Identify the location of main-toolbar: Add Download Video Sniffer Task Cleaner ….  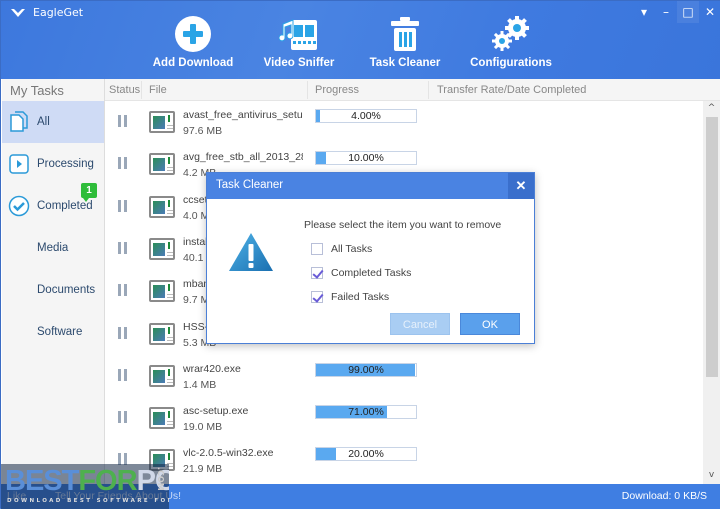
(353, 41).